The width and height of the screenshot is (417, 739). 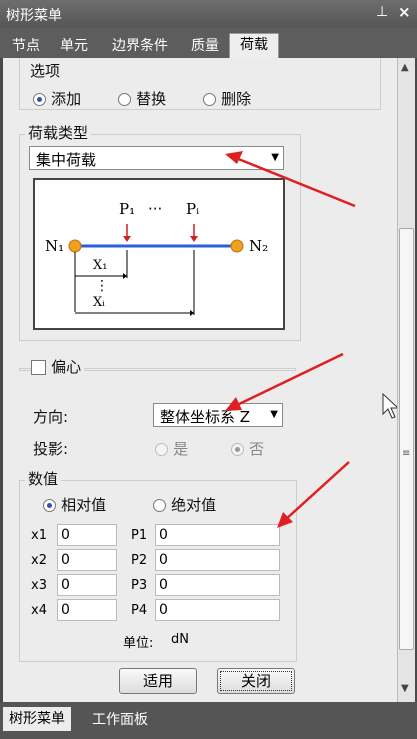 What do you see at coordinates (39, 99) in the screenshot?
I see `radio-add` at bounding box center [39, 99].